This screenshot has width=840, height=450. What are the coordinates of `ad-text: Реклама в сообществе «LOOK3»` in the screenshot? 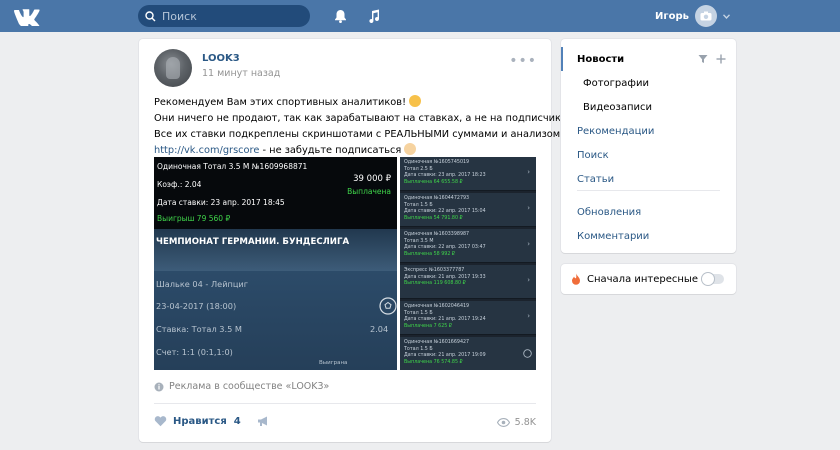 It's located at (249, 386).